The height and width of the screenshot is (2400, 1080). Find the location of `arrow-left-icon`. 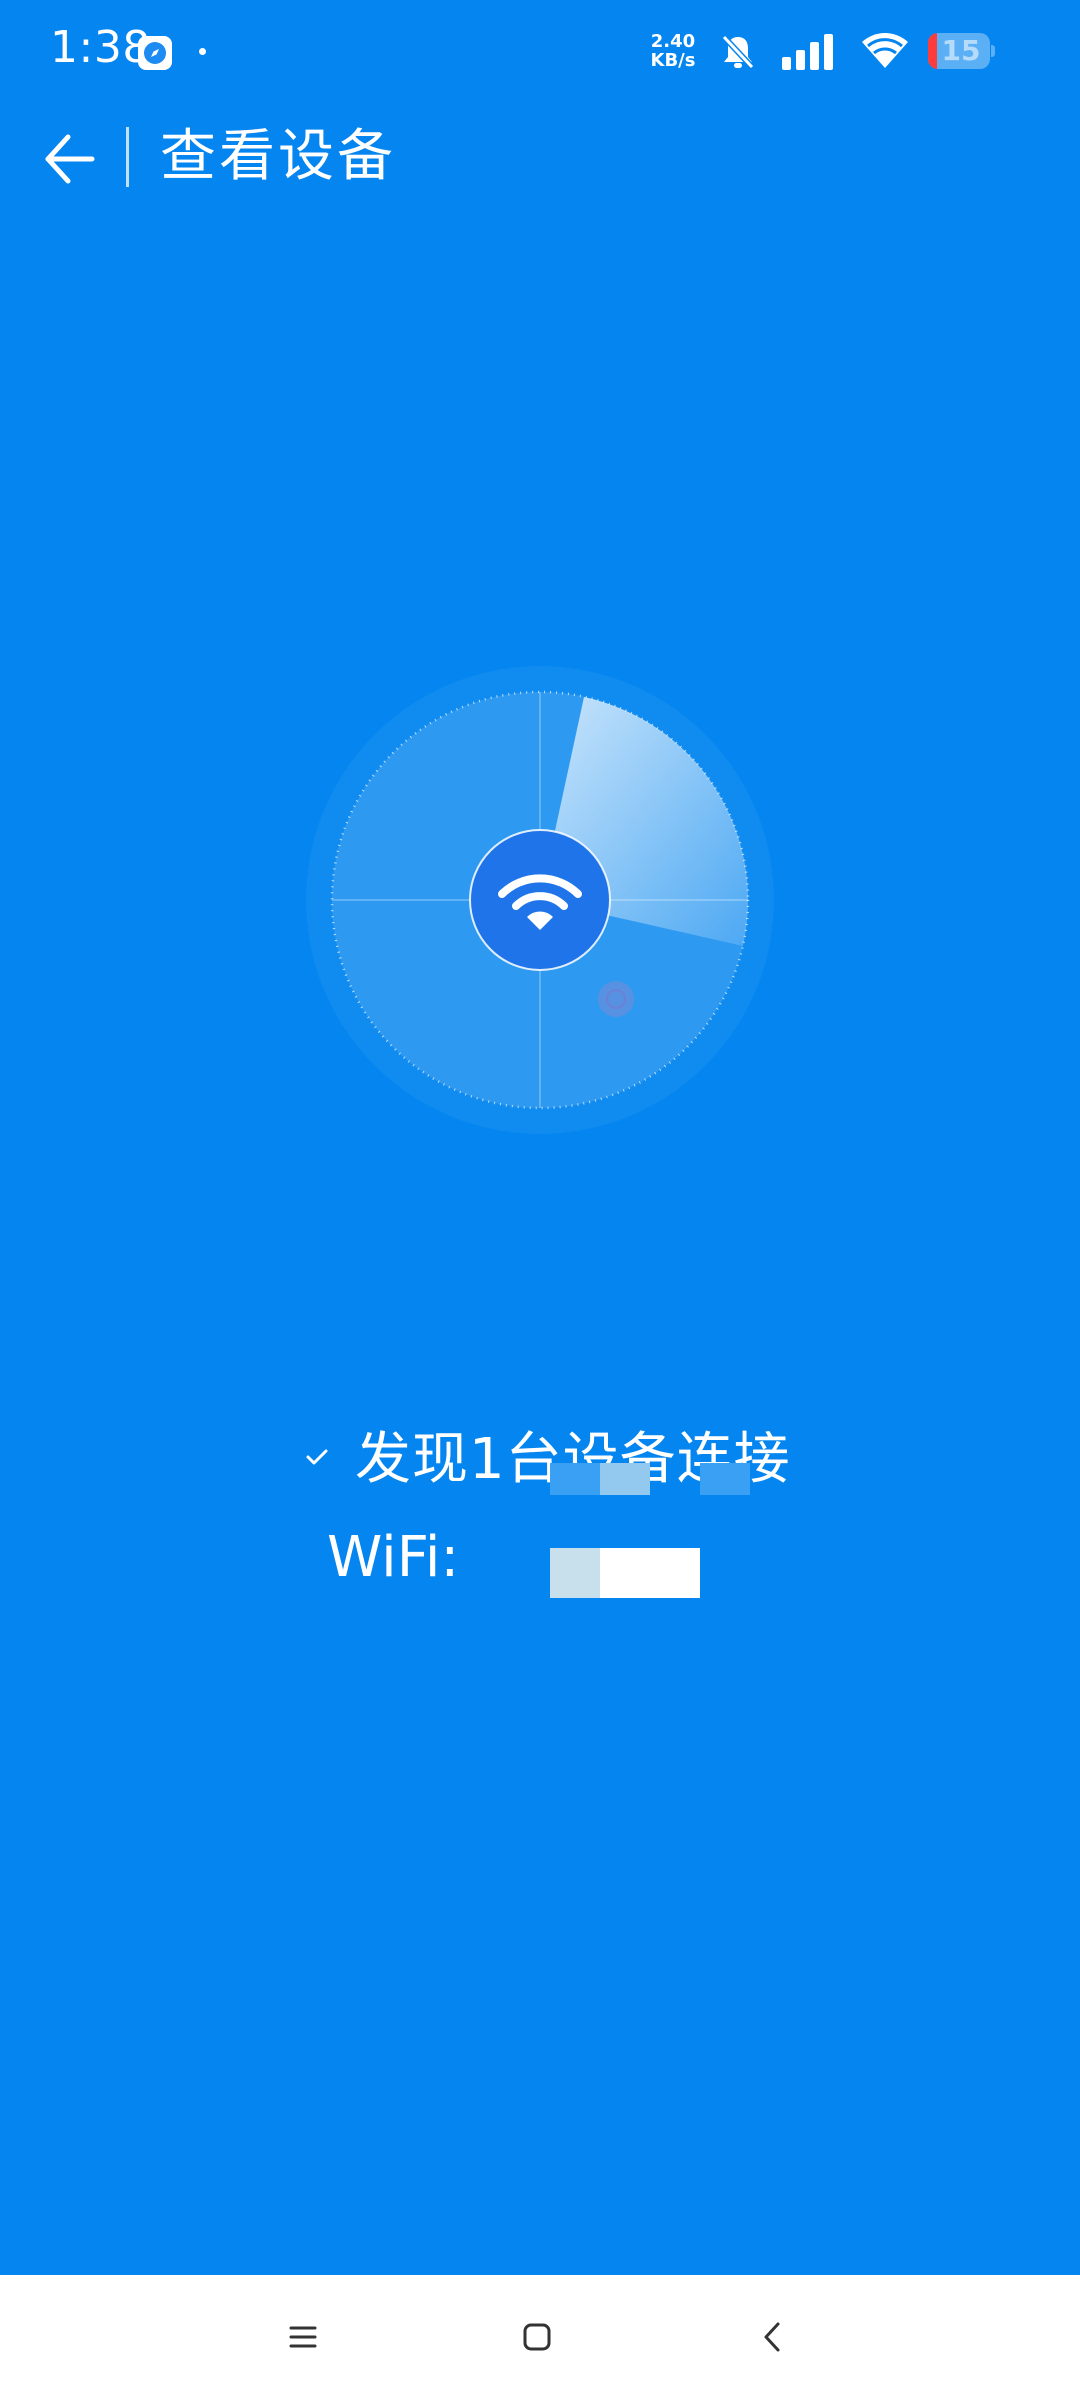

arrow-left-icon is located at coordinates (70, 159).